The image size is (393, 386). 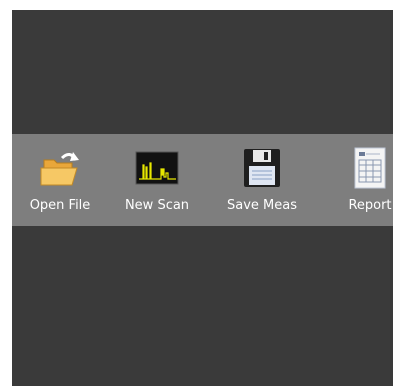 I want to click on new-scan-button: New Scan, so click(x=157, y=180).